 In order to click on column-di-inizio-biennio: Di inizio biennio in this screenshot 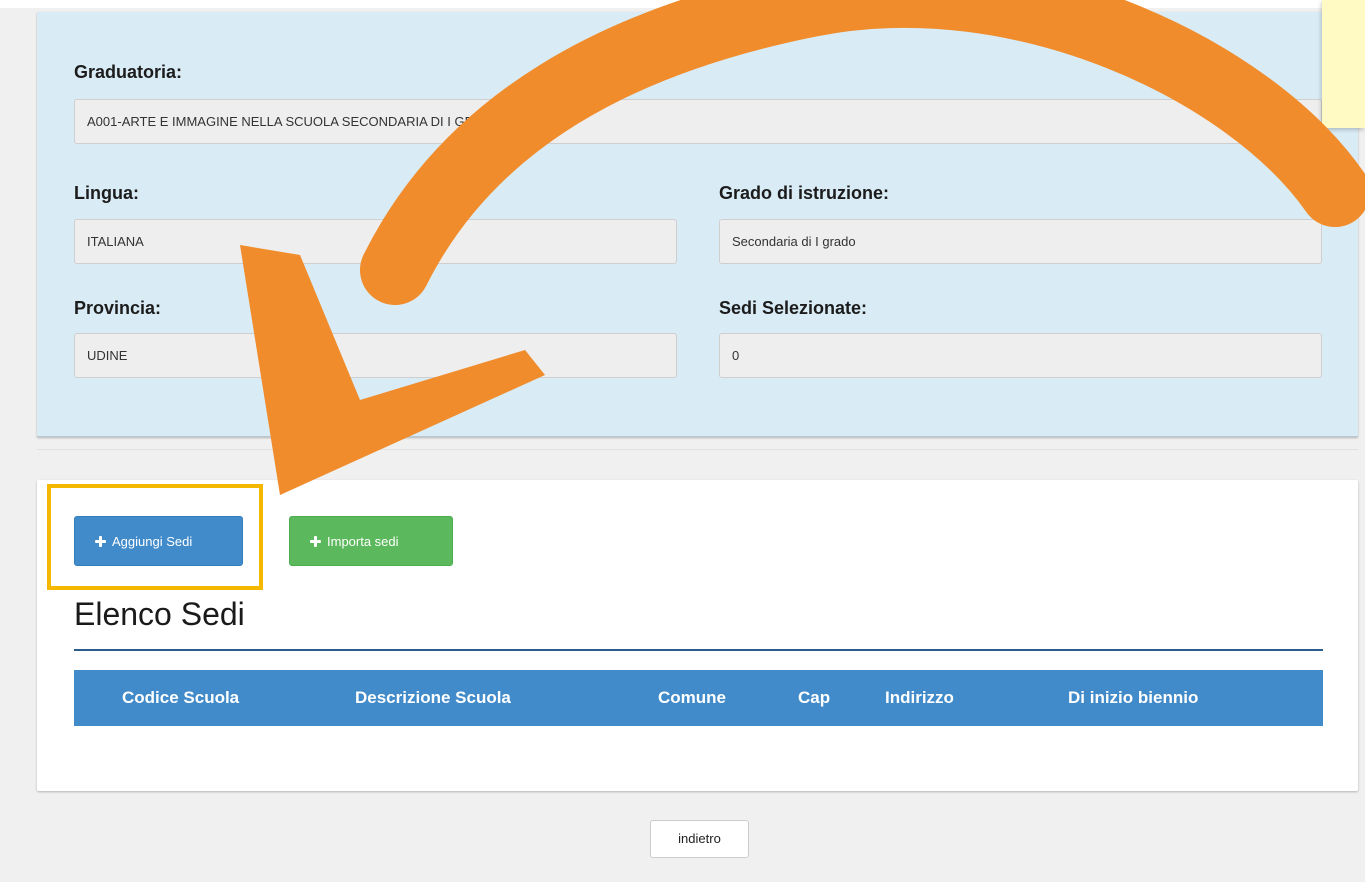, I will do `click(1133, 698)`.